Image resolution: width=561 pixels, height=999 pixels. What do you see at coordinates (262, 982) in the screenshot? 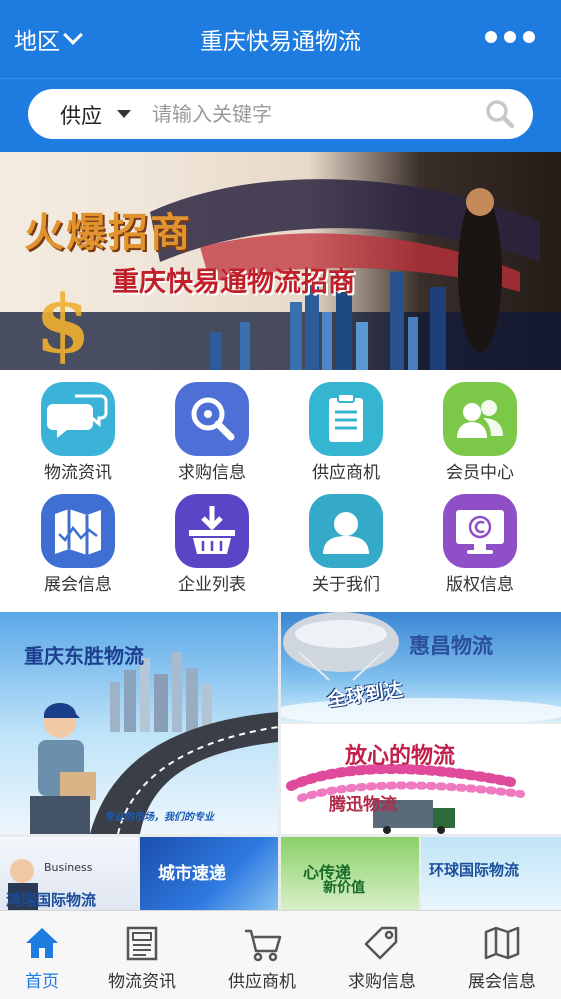
I see `tab-label: 供应商机` at bounding box center [262, 982].